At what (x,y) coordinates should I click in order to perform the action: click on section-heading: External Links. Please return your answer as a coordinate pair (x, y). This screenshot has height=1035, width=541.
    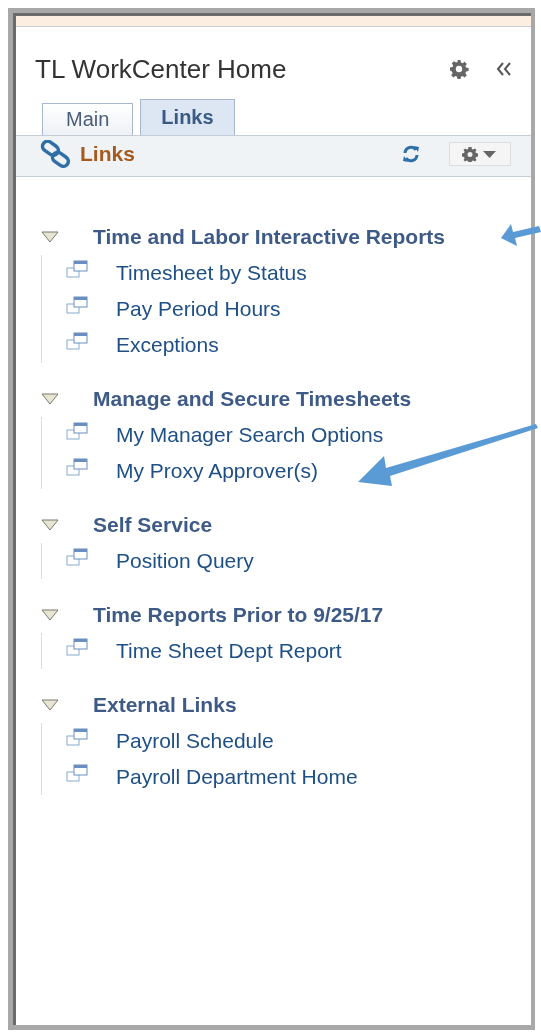
    Looking at the image, I should click on (165, 705).